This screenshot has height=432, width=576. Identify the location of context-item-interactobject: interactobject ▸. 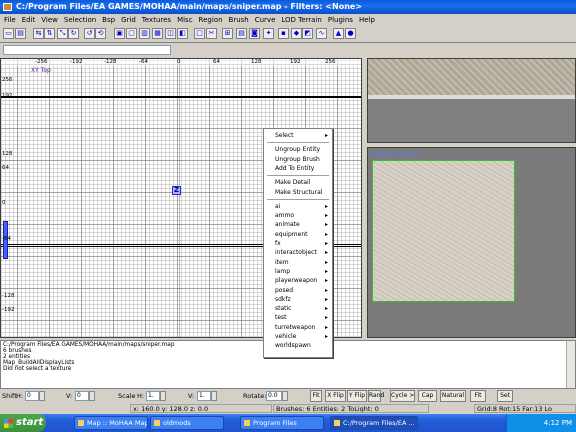
(298, 252).